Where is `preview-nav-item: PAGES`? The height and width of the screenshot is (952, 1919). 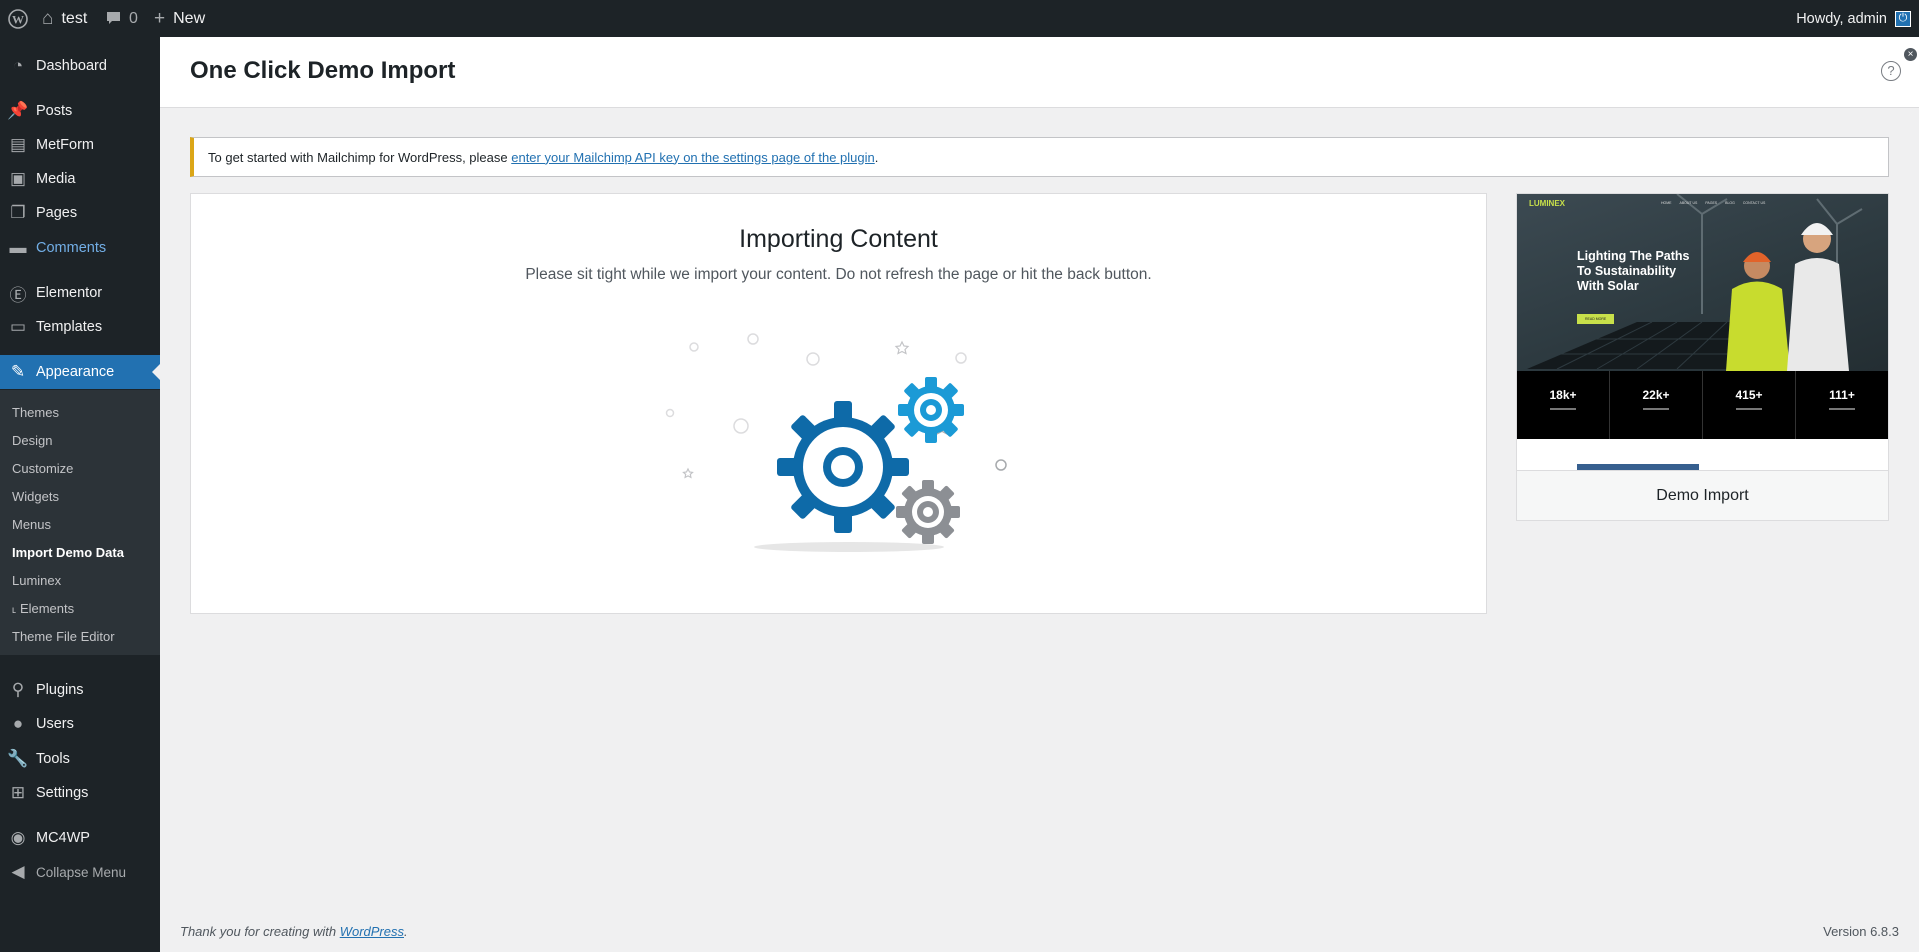
preview-nav-item: PAGES is located at coordinates (1711, 203).